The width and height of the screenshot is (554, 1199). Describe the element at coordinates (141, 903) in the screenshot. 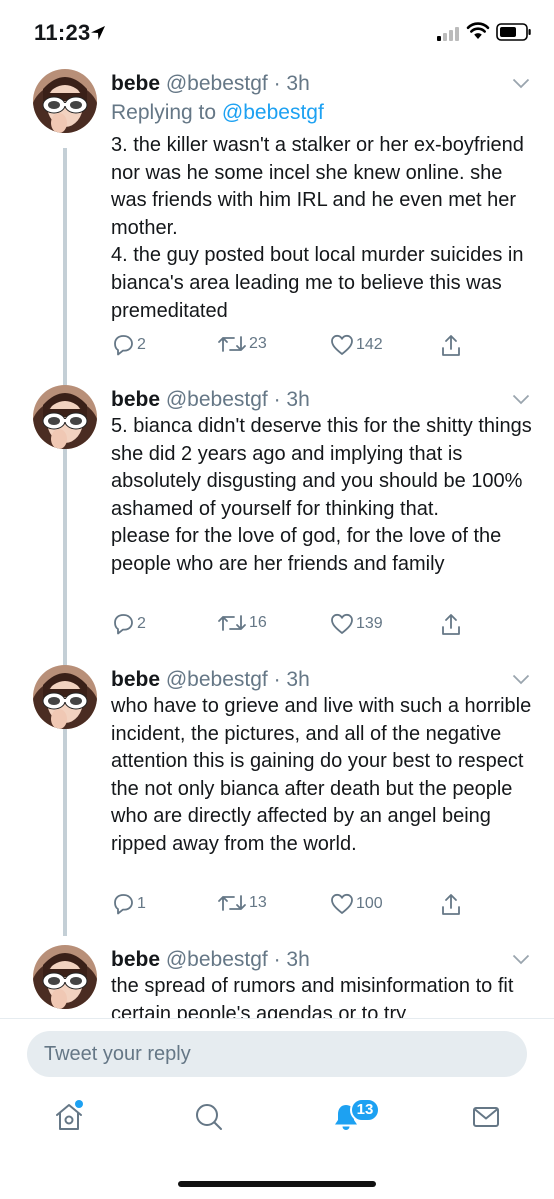

I see `reply-count: 1` at that location.